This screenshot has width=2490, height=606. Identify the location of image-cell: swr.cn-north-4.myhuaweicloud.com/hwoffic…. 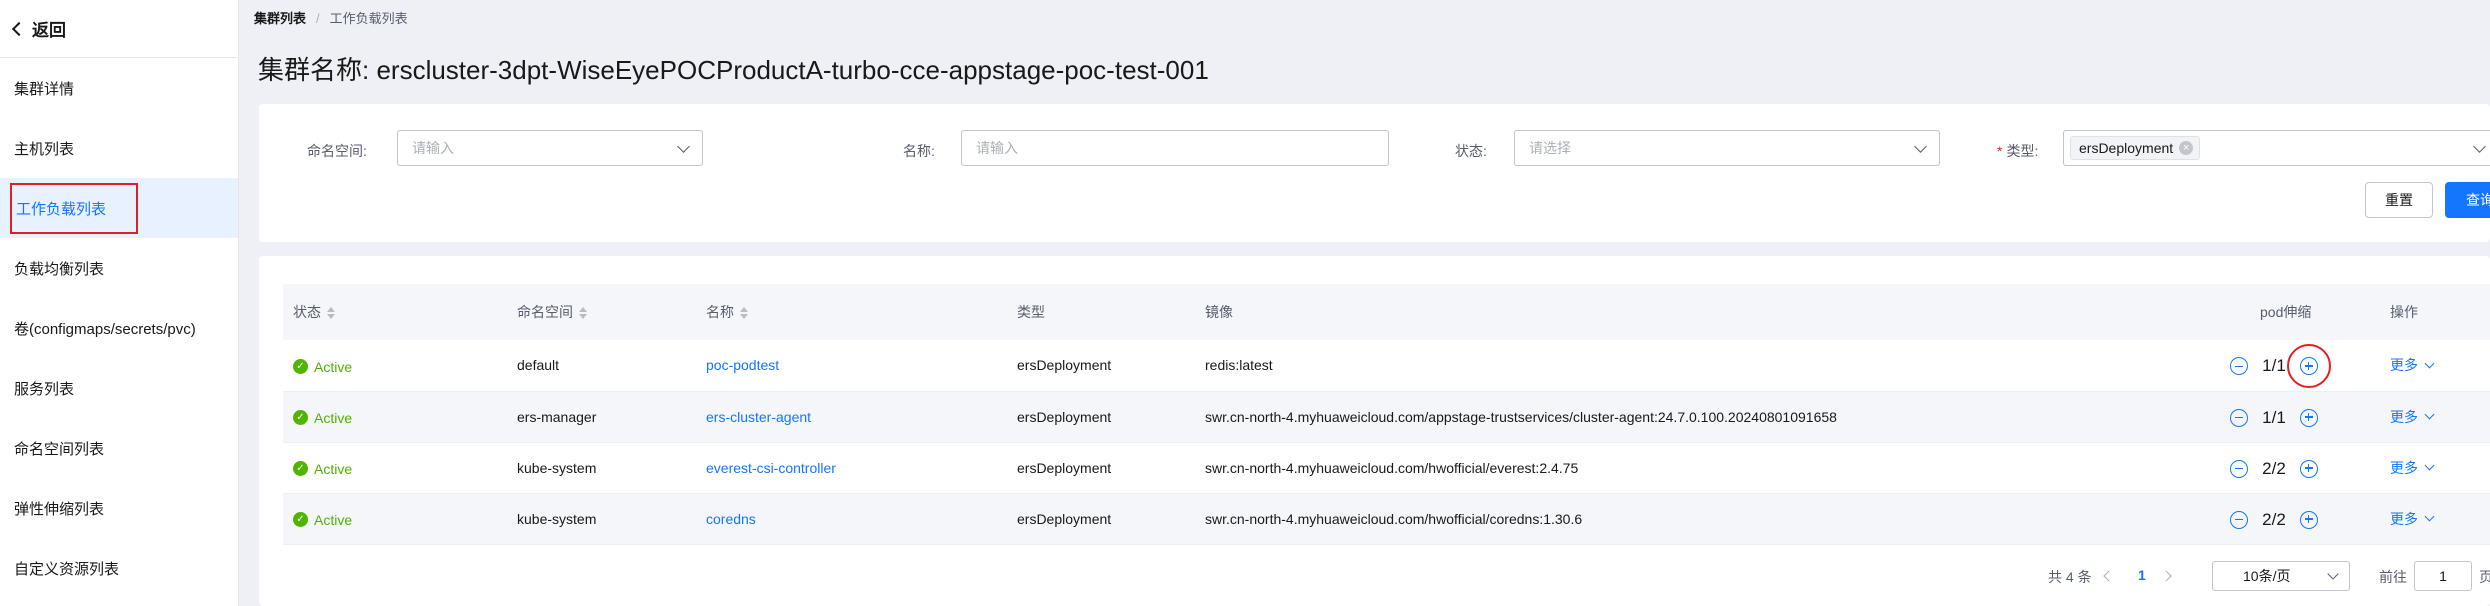
(1707, 519).